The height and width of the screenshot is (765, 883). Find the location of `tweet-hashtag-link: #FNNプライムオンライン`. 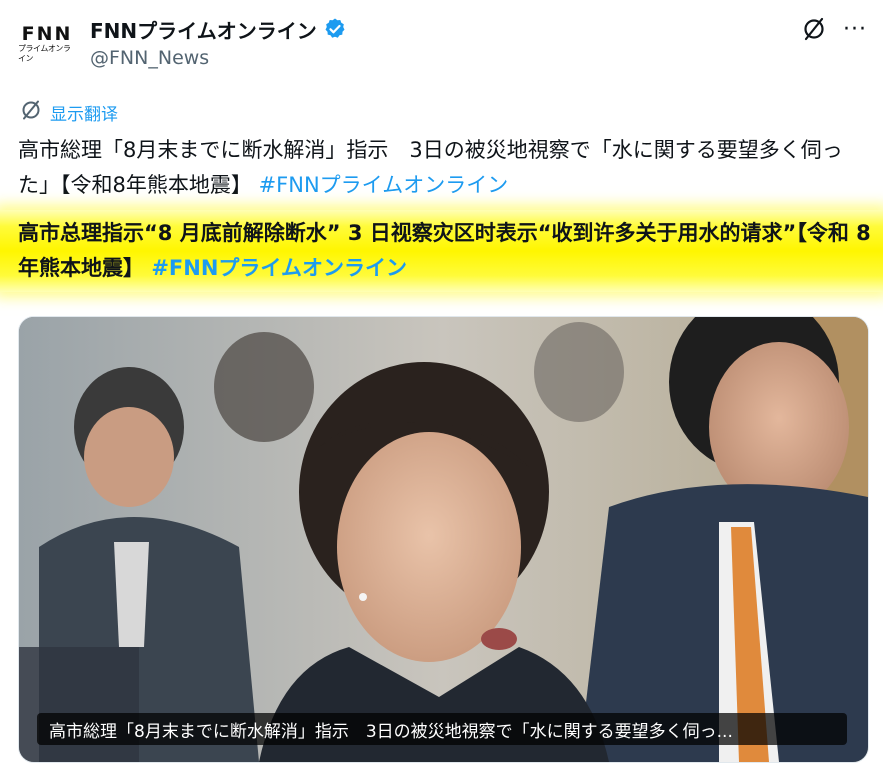

tweet-hashtag-link: #FNNプライムオンライン is located at coordinates (384, 185).